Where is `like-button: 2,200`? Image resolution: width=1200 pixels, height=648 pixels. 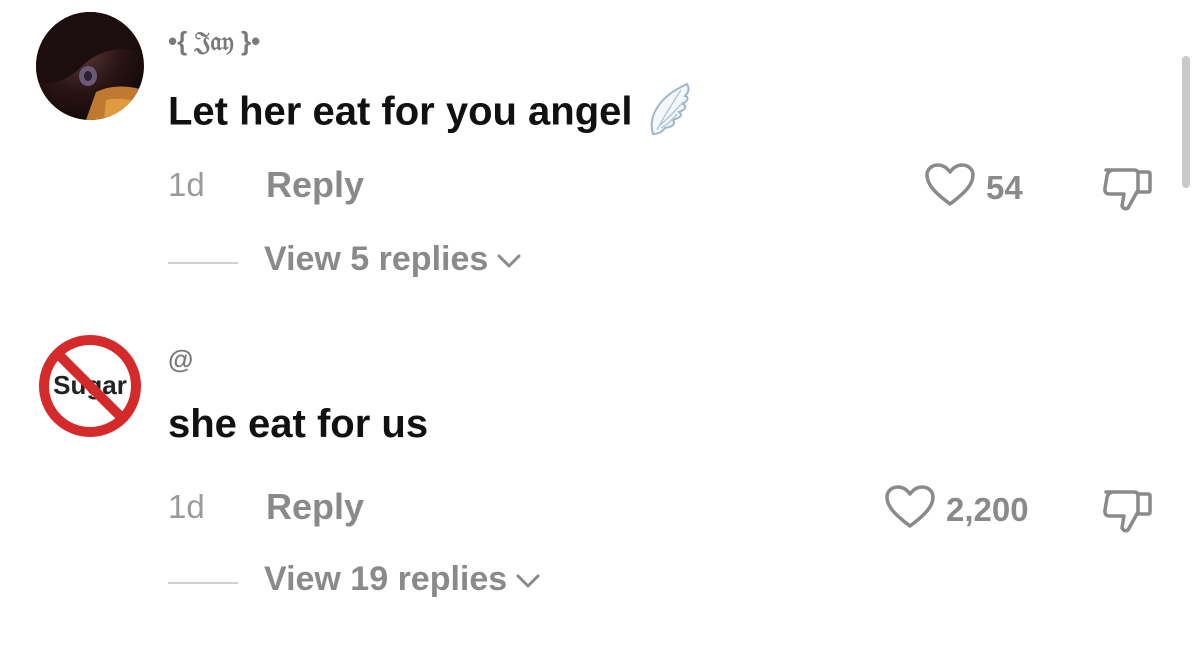
like-button: 2,200 is located at coordinates (956, 509).